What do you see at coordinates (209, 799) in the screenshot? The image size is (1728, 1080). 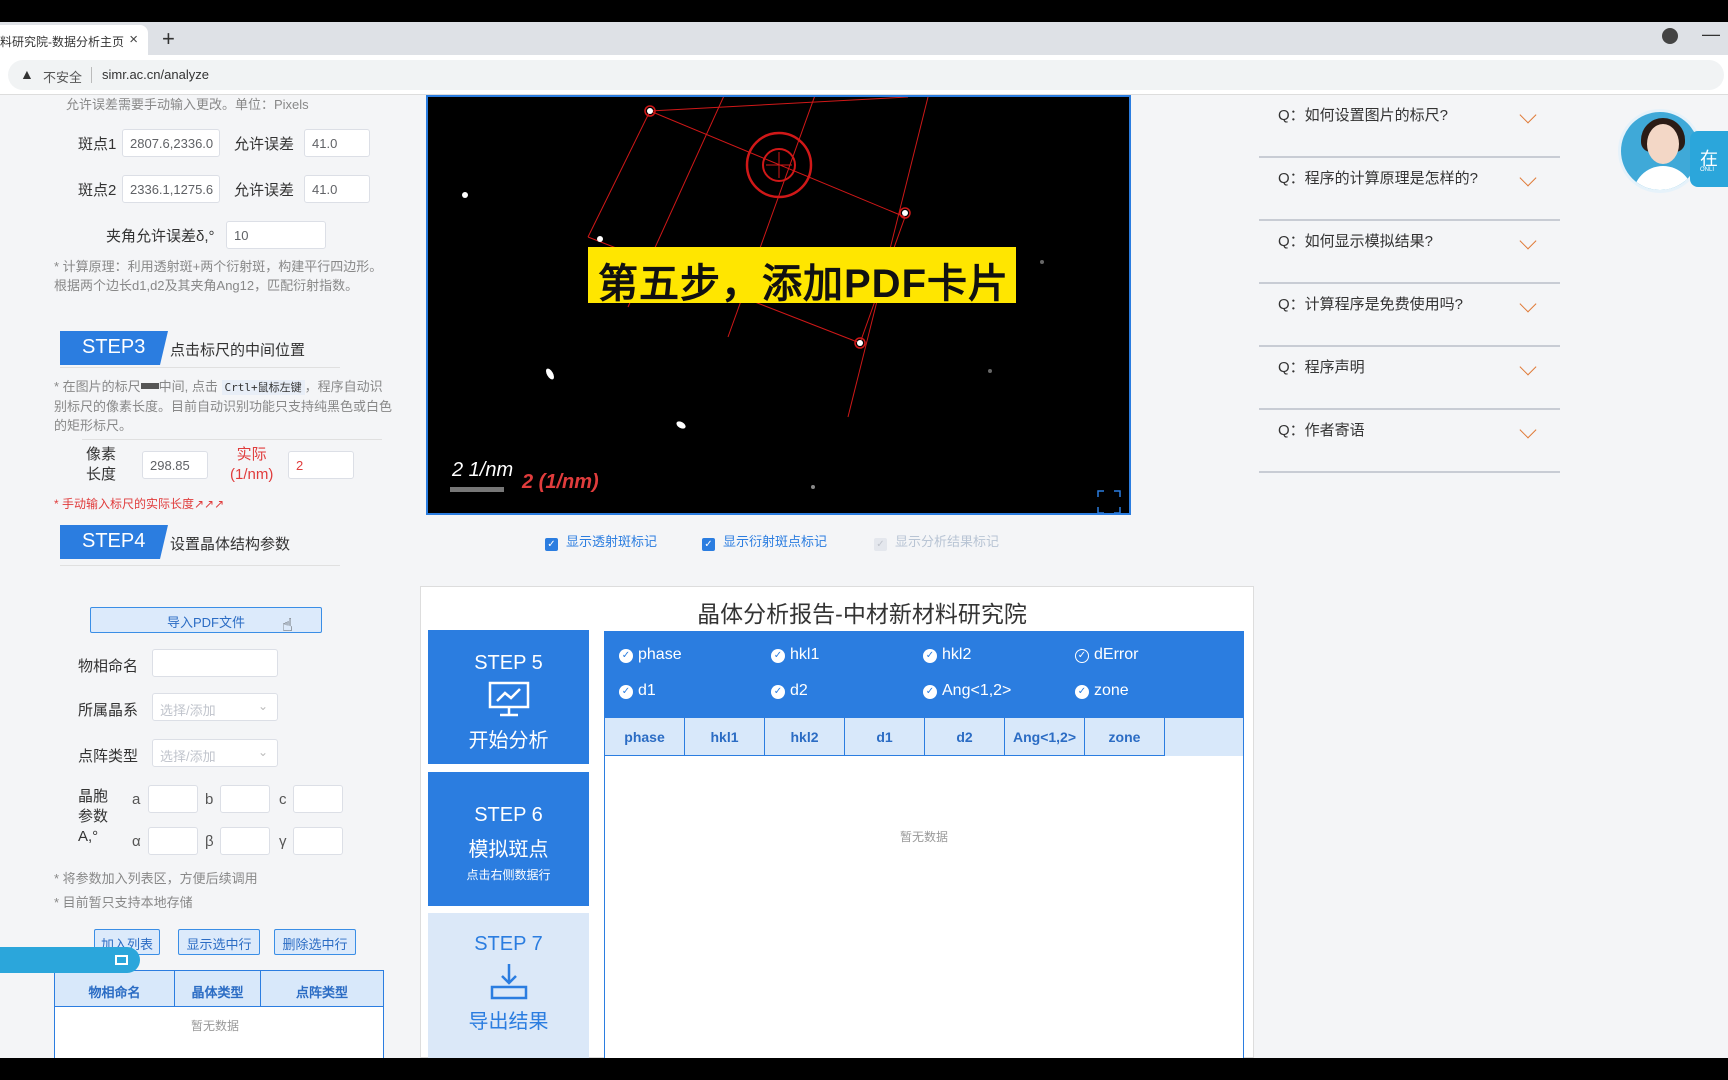 I see `cell-b-label: b` at bounding box center [209, 799].